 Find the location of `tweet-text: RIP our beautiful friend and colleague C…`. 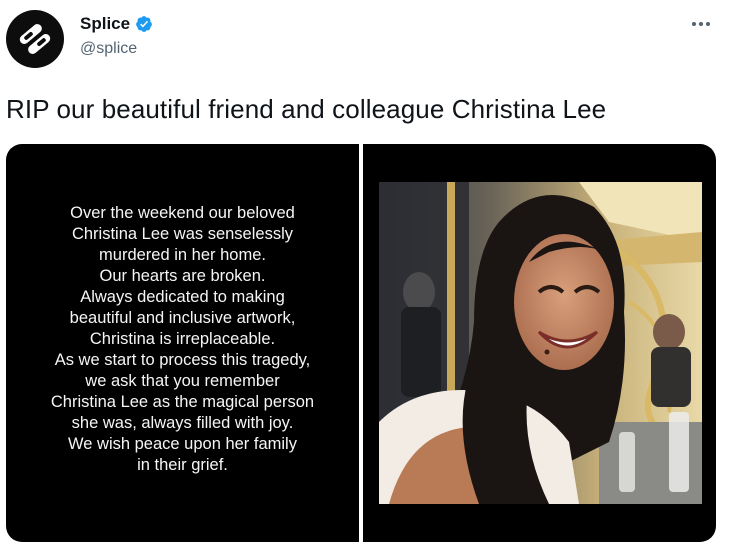

tweet-text: RIP our beautiful friend and colleague C… is located at coordinates (306, 109).